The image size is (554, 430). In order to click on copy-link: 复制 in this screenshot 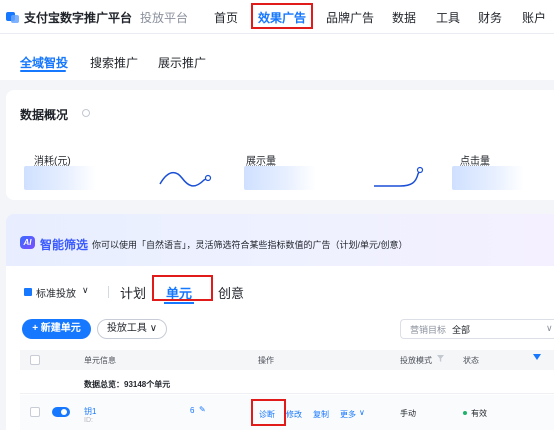, I will do `click(321, 414)`.